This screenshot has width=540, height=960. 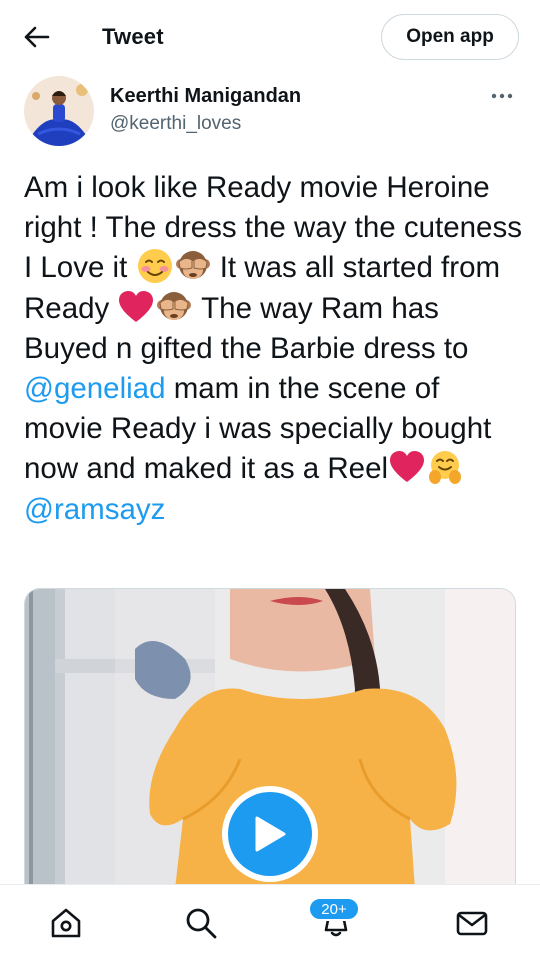 I want to click on hugging-face-emoji, so click(x=445, y=468).